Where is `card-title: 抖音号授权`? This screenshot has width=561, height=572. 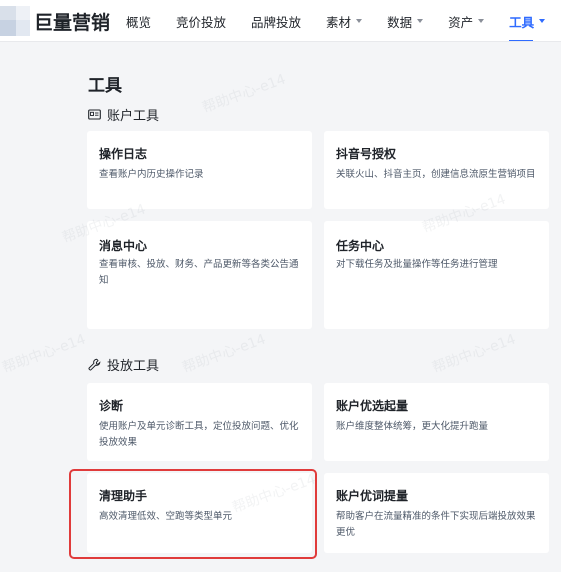
card-title: 抖音号授权 is located at coordinates (366, 154).